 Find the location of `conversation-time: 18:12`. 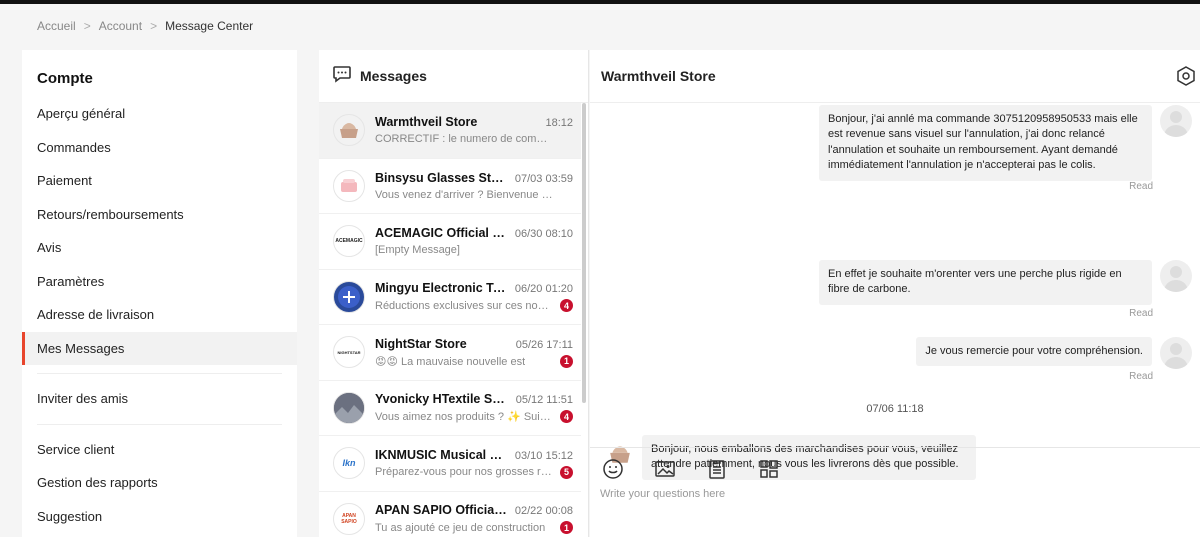

conversation-time: 18:12 is located at coordinates (559, 123).